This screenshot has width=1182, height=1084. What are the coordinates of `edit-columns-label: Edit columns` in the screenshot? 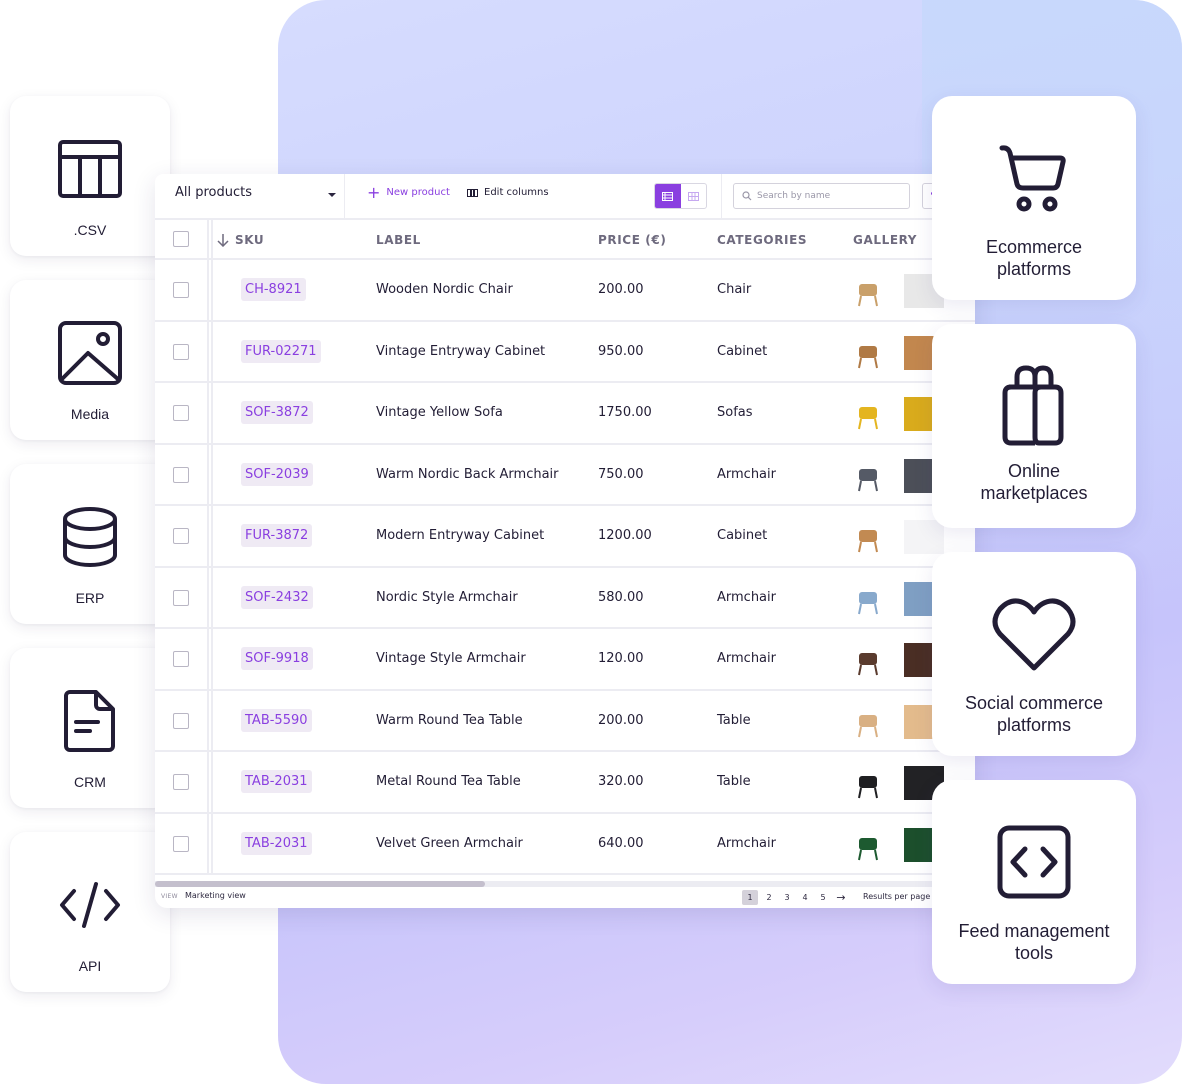 It's located at (516, 192).